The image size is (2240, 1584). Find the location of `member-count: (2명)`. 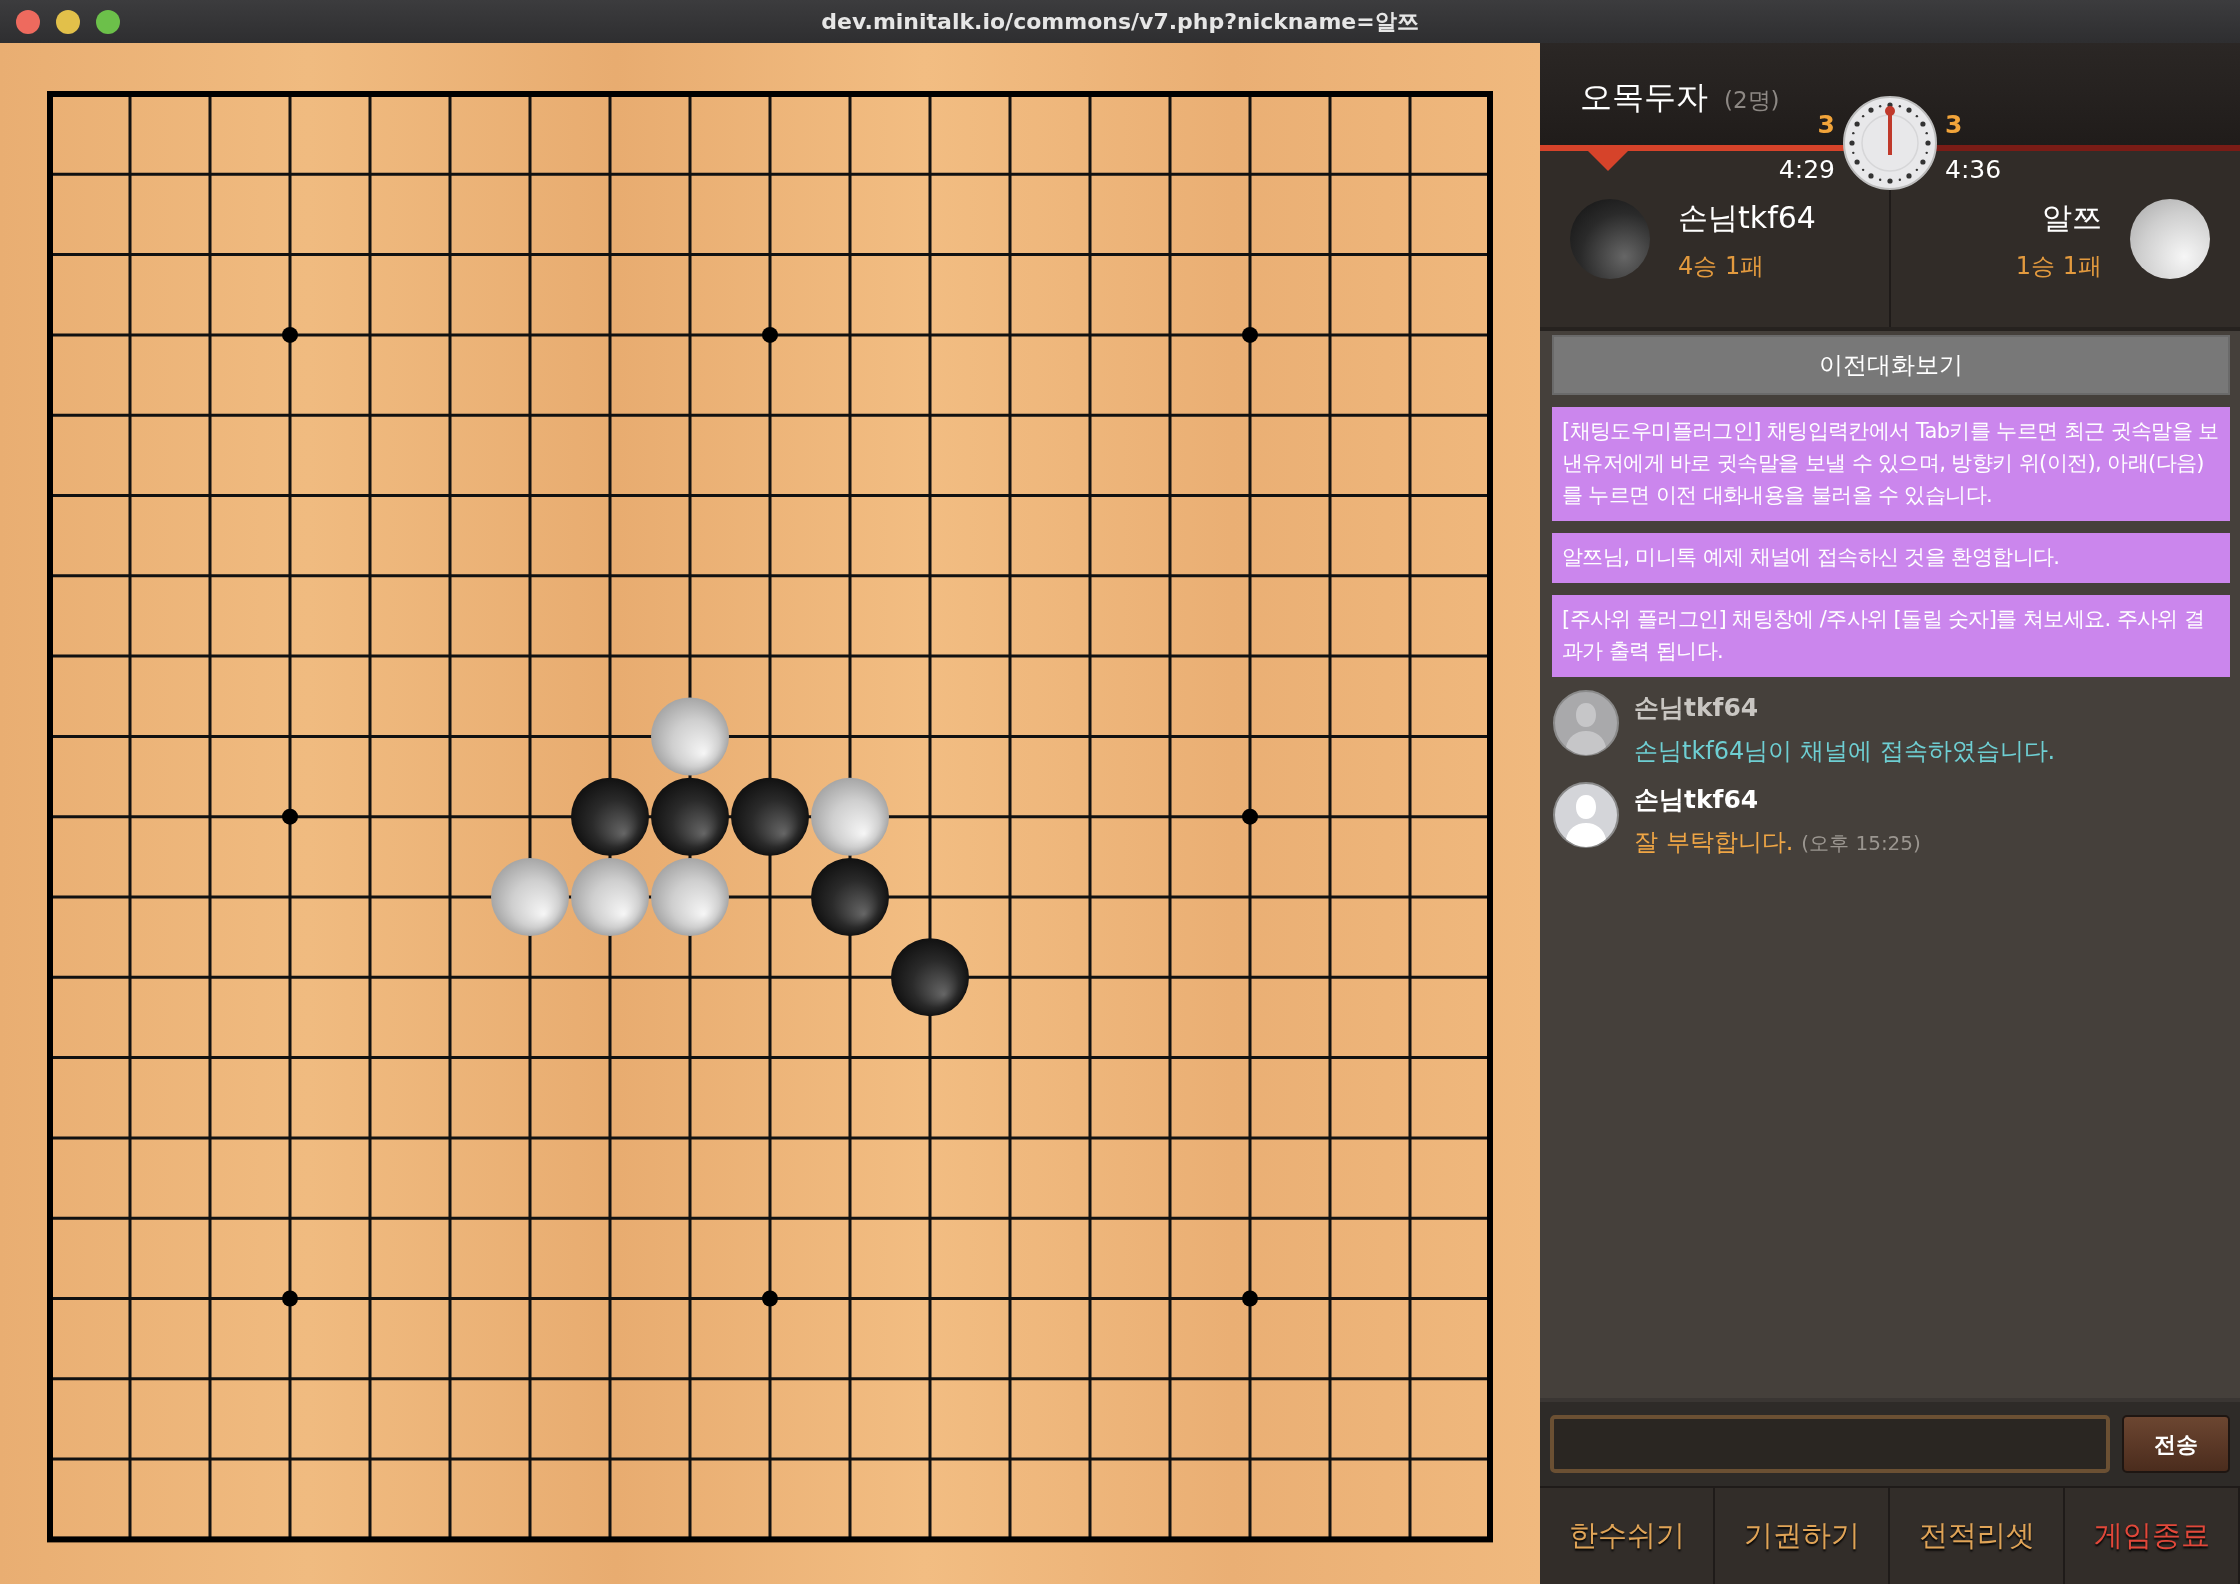

member-count: (2명) is located at coordinates (1752, 100).